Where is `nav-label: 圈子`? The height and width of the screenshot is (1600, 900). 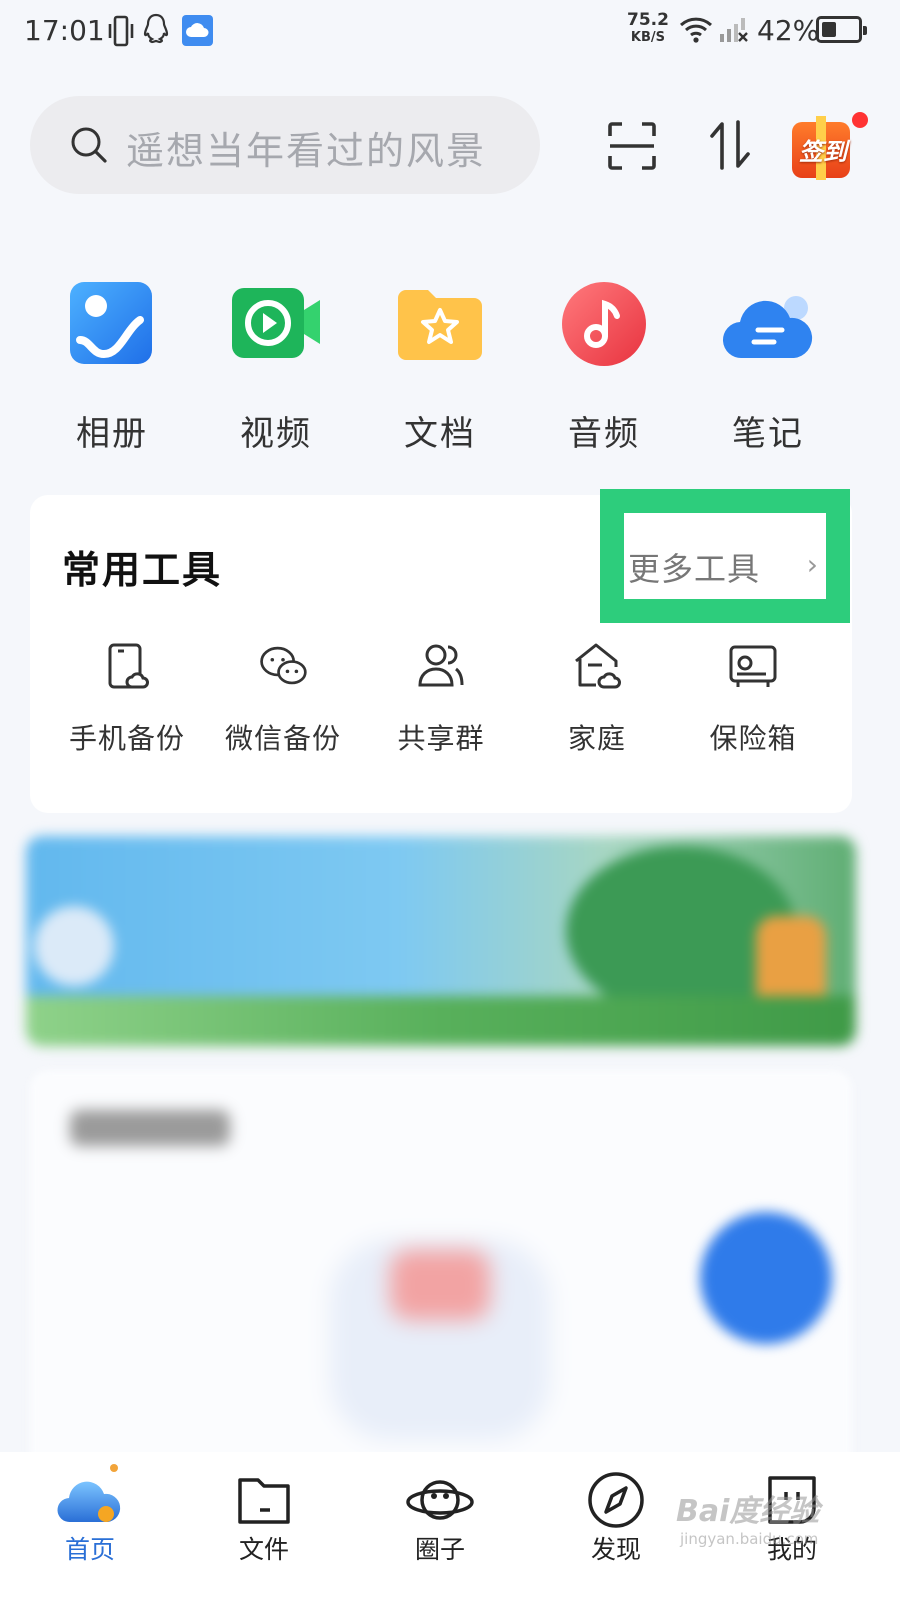 nav-label: 圈子 is located at coordinates (439, 1549).